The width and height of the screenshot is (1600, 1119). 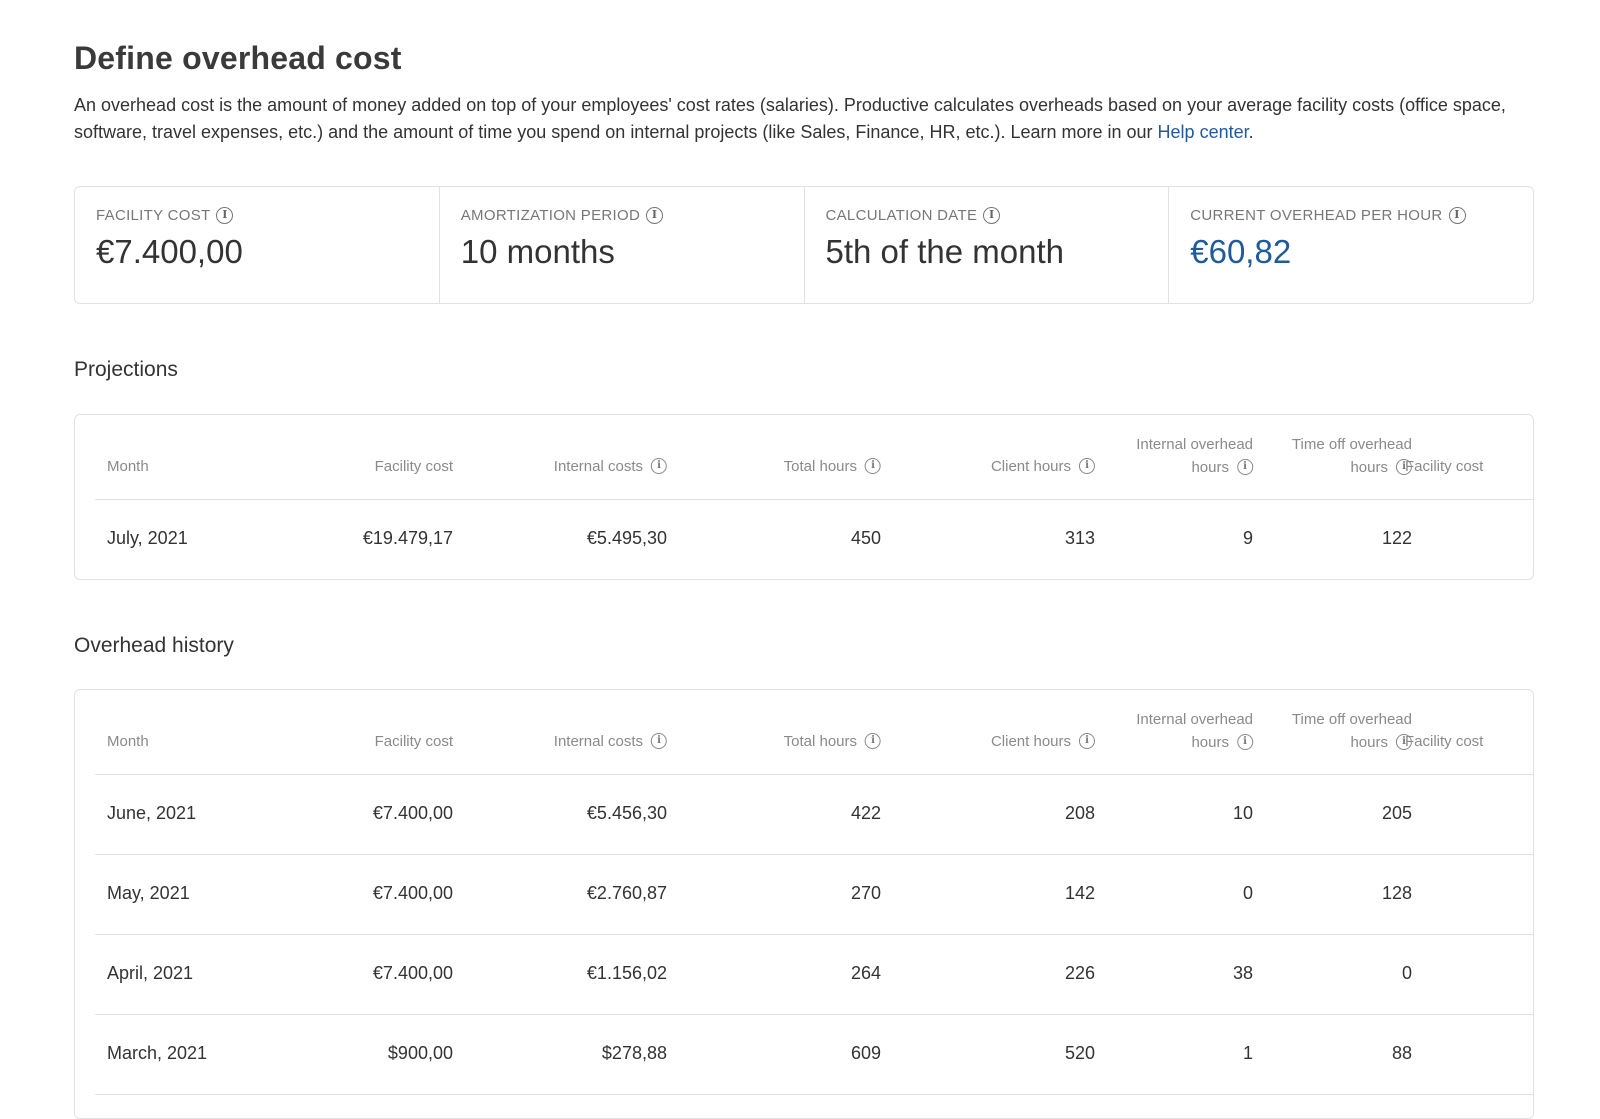 What do you see at coordinates (1396, 893) in the screenshot?
I see `cell-time-off-overhead-hours: 128` at bounding box center [1396, 893].